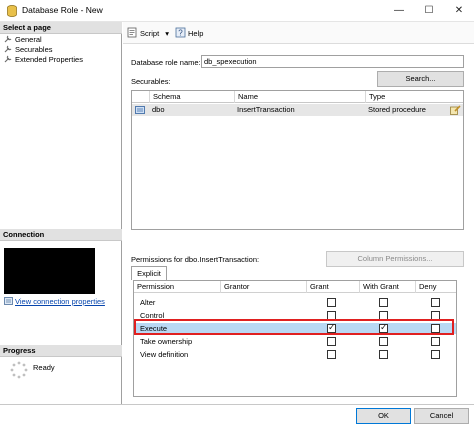 This screenshot has width=474, height=428. What do you see at coordinates (148, 302) in the screenshot?
I see `permission-name: Alter` at bounding box center [148, 302].